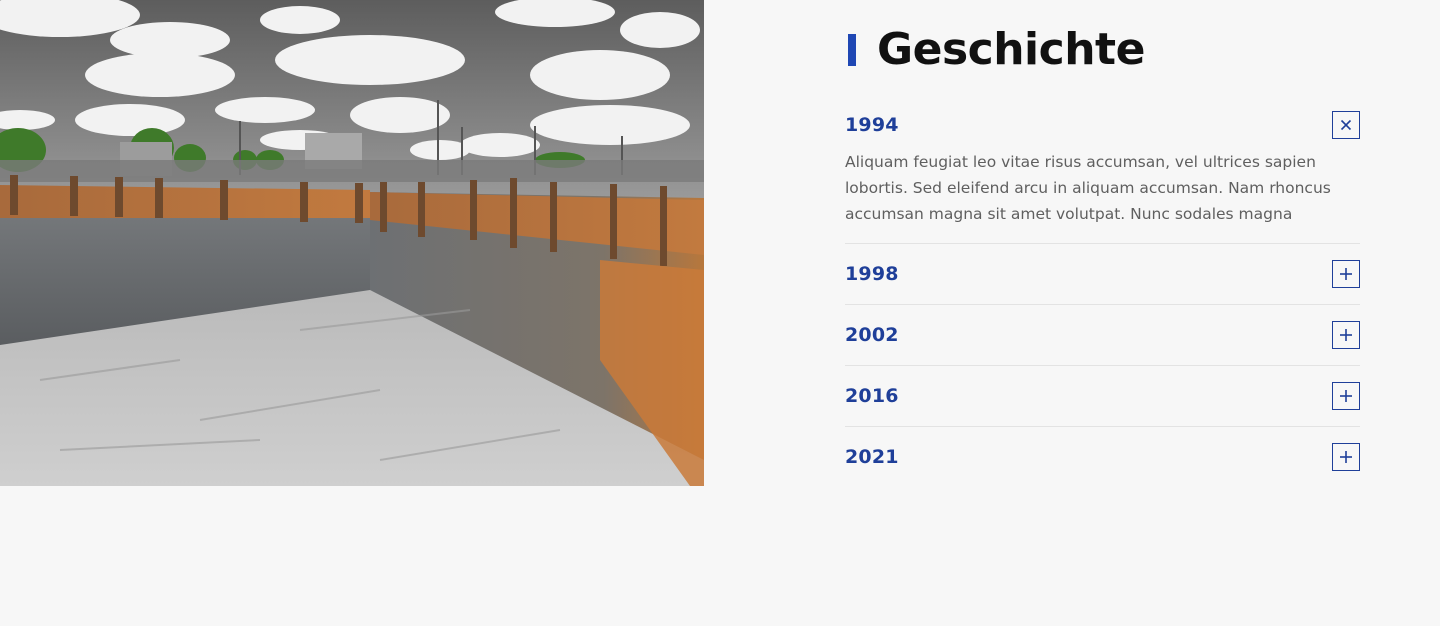  What do you see at coordinates (872, 274) in the screenshot?
I see `accordion-year: 1998` at bounding box center [872, 274].